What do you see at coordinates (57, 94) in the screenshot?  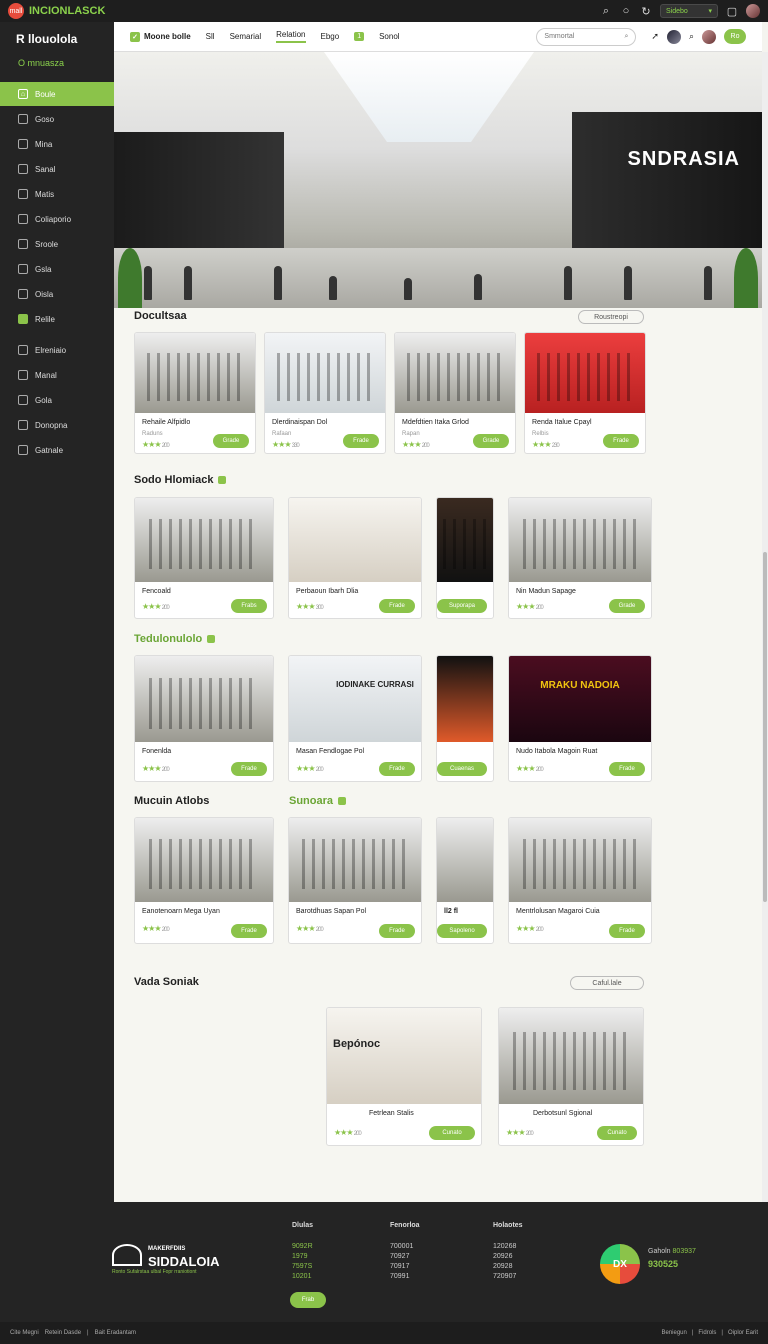 I see `sidebar-item-home: ⌂ Boule` at bounding box center [57, 94].